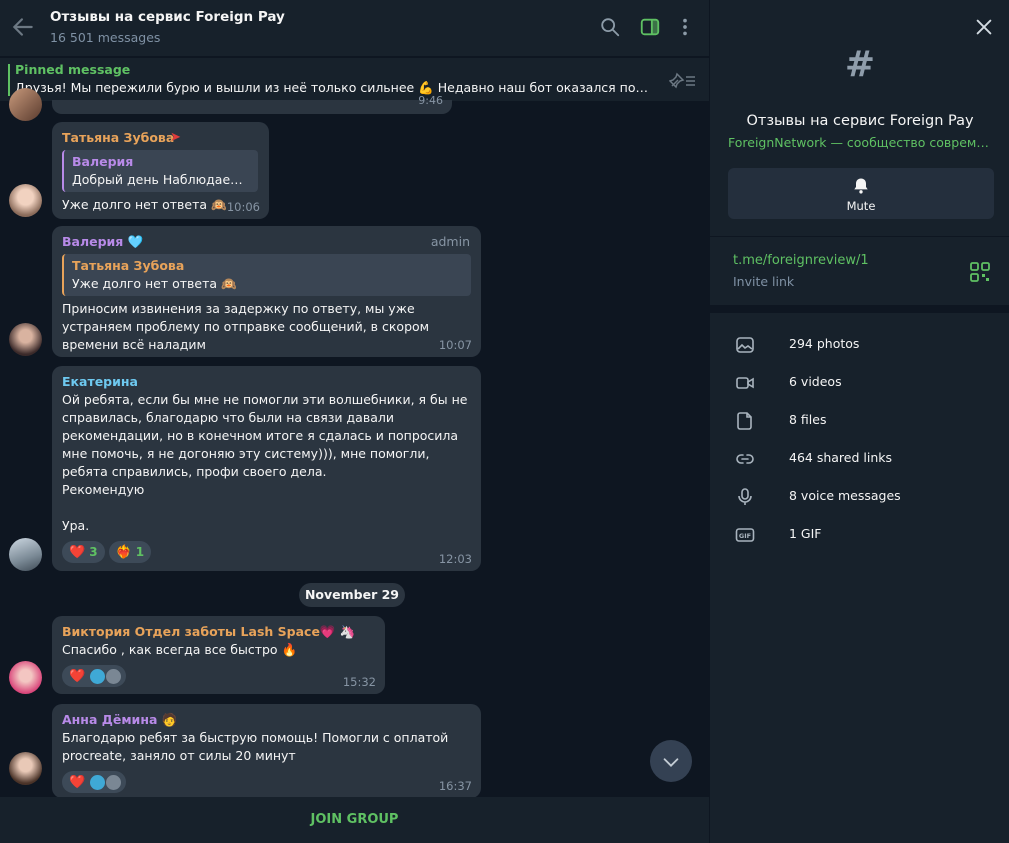  I want to click on heart-fire-icon: ❤️‍🔥, so click(123, 552).